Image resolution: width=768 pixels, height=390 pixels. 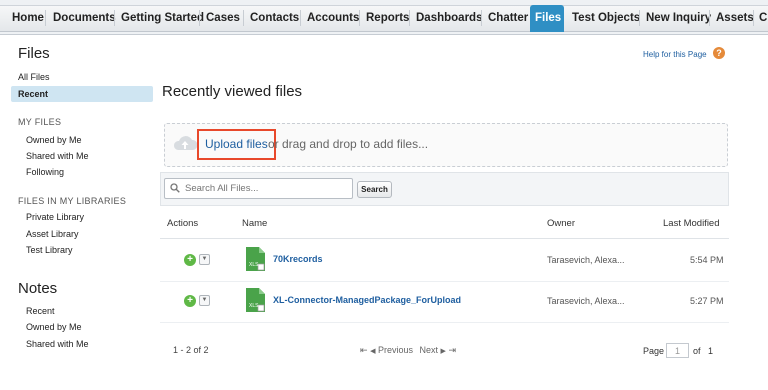 I want to click on sidebar-item-shared-with-me: Shared with Me, so click(x=57, y=156).